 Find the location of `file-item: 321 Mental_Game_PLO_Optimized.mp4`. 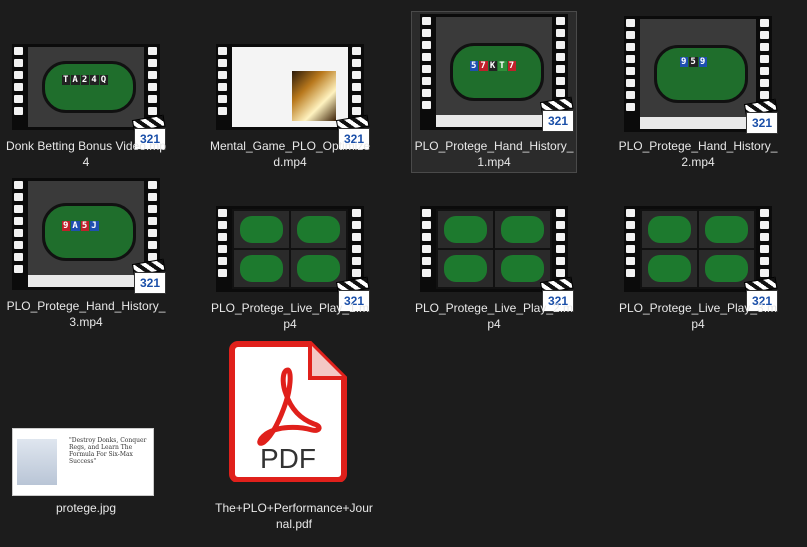

file-item: 321 Mental_Game_PLO_Optimized.mp4 is located at coordinates (290, 108).